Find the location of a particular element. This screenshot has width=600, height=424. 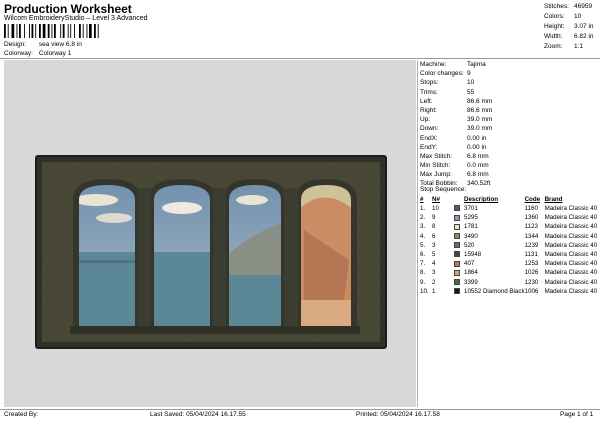

stat-row: Stitches: 46959 is located at coordinates (571, 7).